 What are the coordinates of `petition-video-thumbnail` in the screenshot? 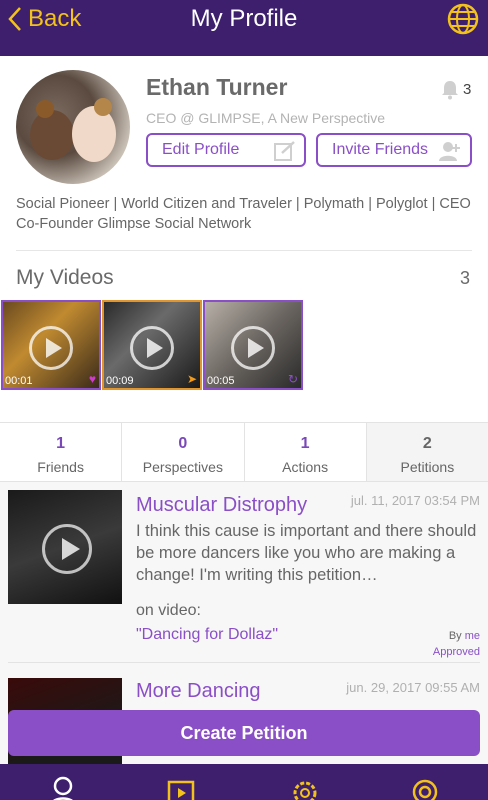 It's located at (65, 547).